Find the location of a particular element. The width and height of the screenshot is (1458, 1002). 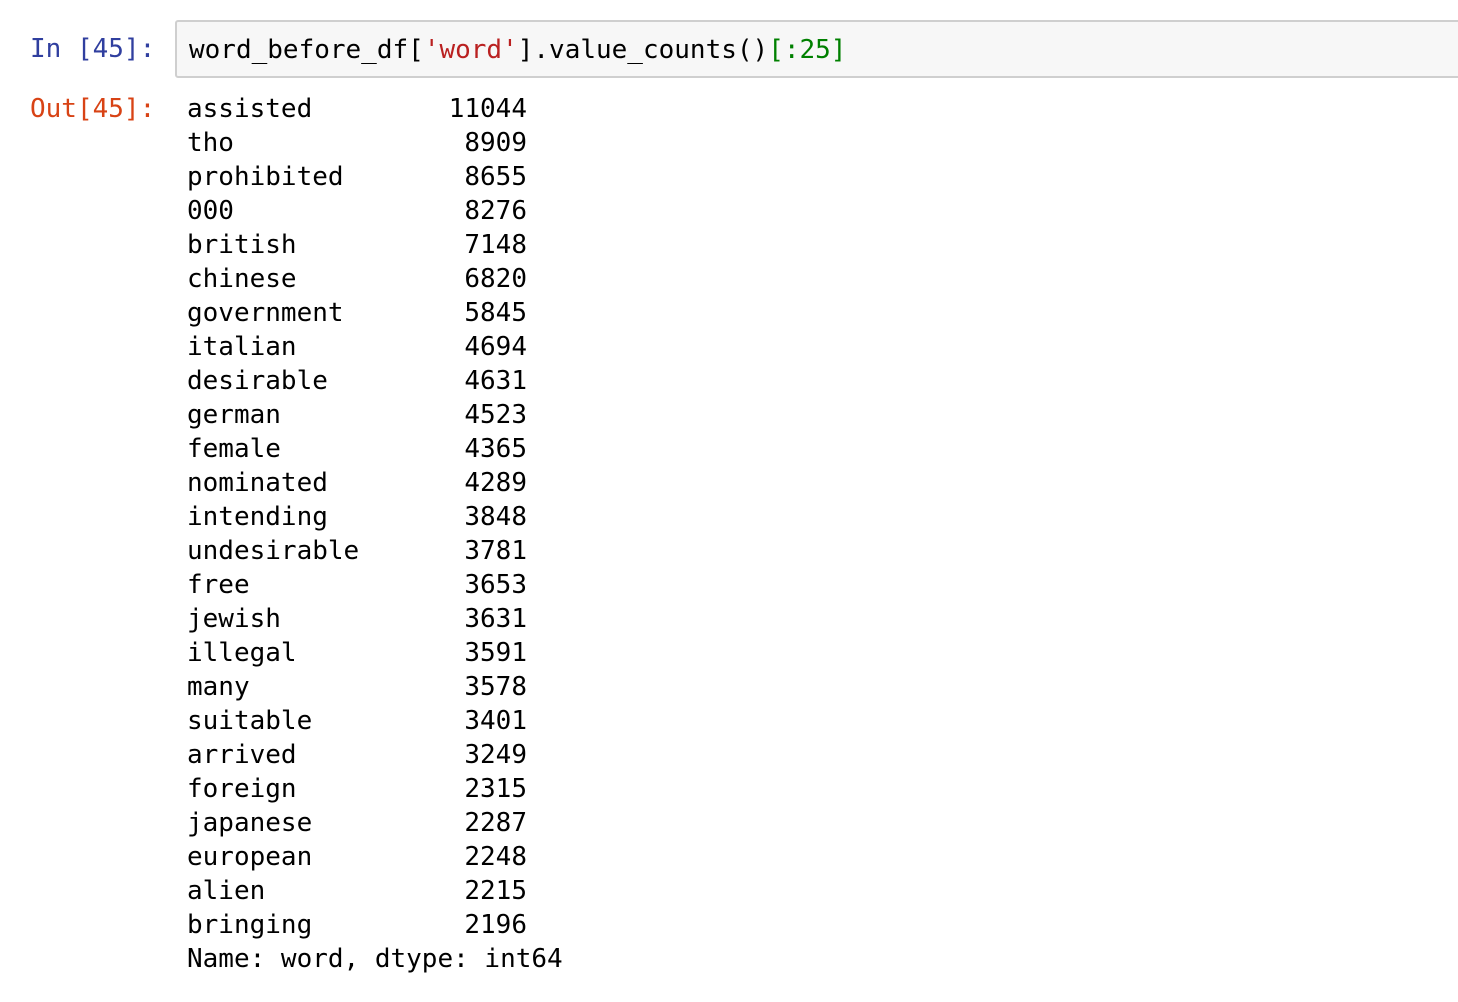

row-count: 4289 is located at coordinates (495, 483).